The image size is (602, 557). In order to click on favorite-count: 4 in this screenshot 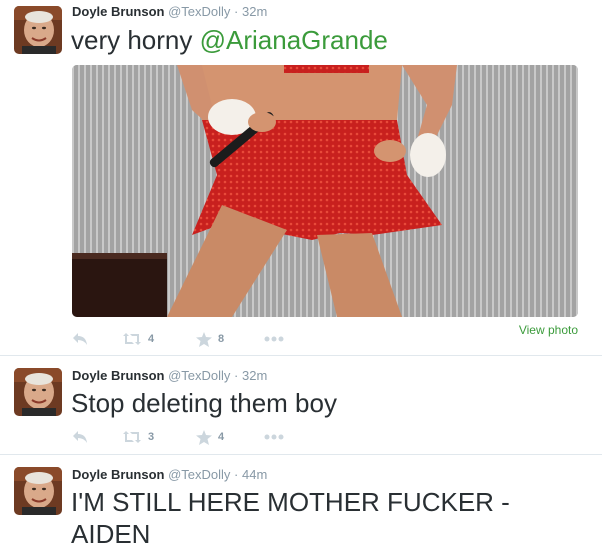, I will do `click(221, 437)`.